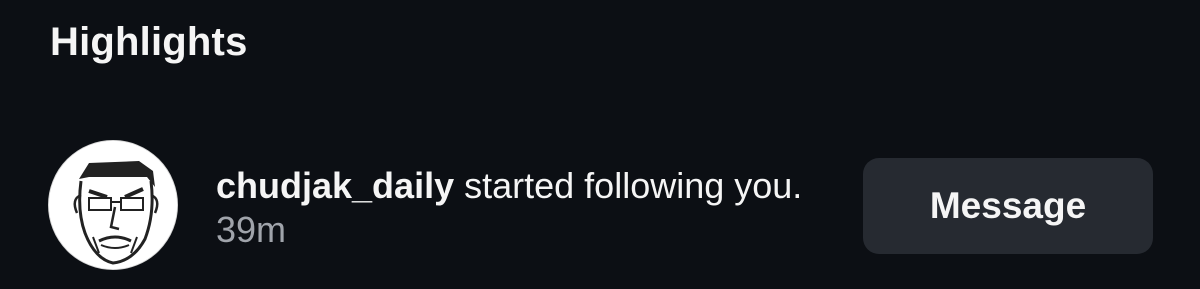  Describe the element at coordinates (335, 185) in the screenshot. I see `username-link: chudjak_daily` at that location.